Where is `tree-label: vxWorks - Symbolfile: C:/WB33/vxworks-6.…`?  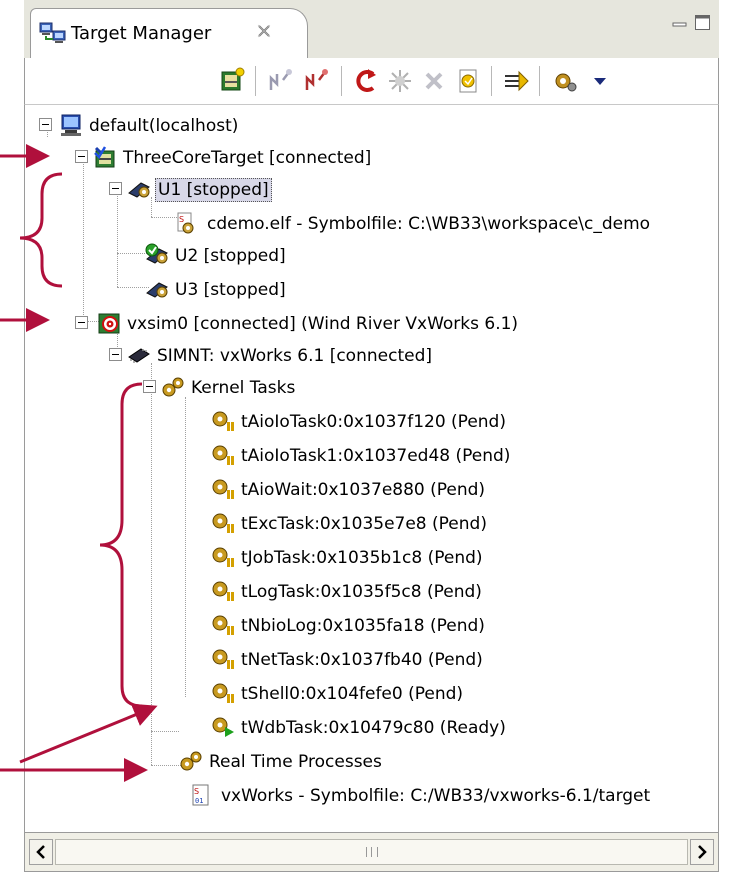
tree-label: vxWorks - Symbolfile: C:/WB33/vxworks-6.… is located at coordinates (436, 796).